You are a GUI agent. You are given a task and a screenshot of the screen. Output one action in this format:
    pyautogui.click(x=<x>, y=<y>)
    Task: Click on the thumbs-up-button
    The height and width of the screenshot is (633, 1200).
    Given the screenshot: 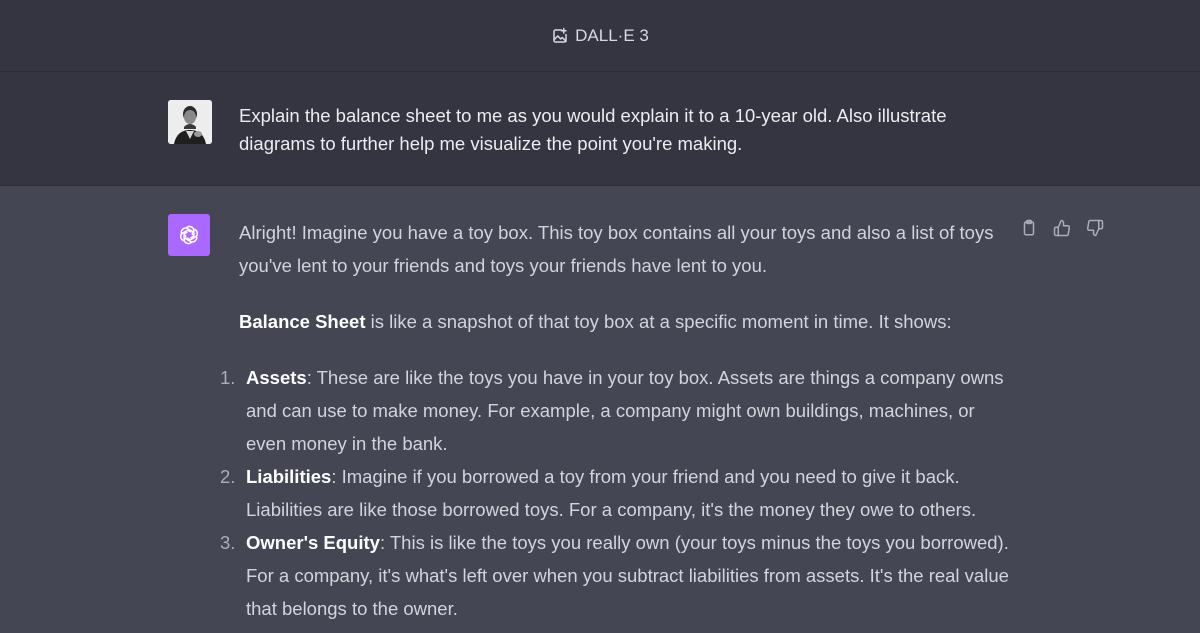 What is the action you would take?
    pyautogui.click(x=1062, y=228)
    